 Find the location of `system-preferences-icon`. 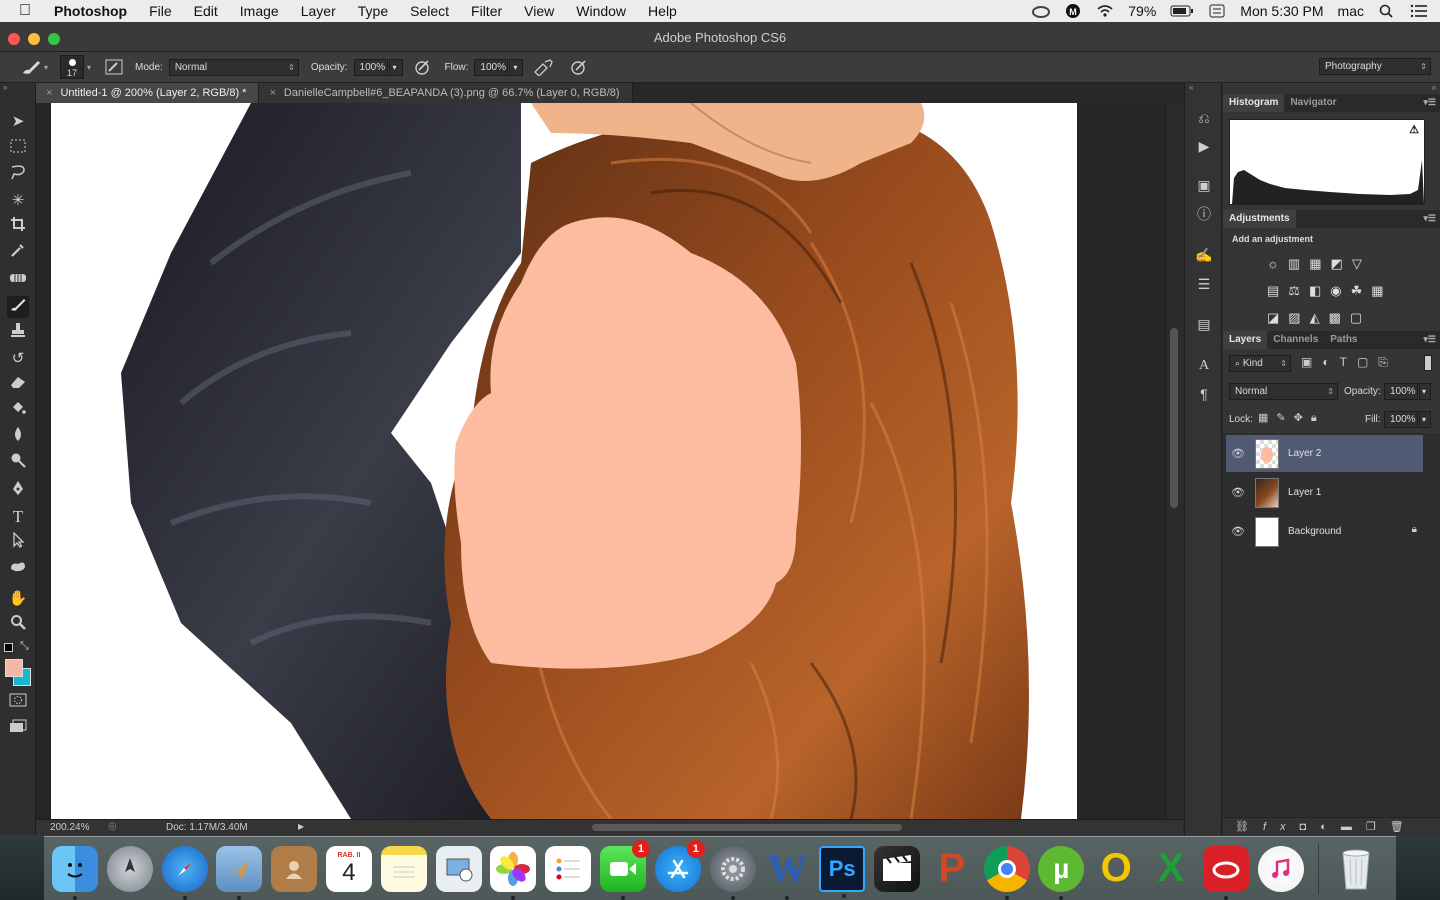

system-preferences-icon is located at coordinates (732, 872).